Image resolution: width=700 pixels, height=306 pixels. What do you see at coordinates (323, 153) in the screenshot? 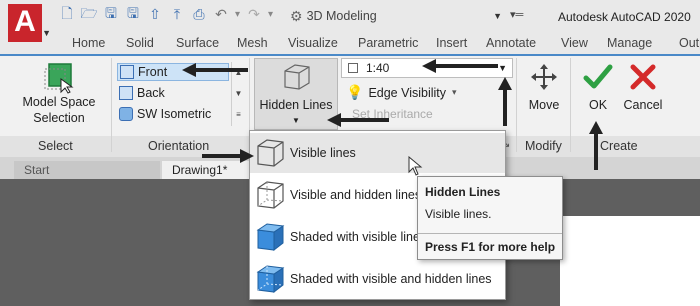
I see `menu-item-label: Visible lines` at bounding box center [323, 153].